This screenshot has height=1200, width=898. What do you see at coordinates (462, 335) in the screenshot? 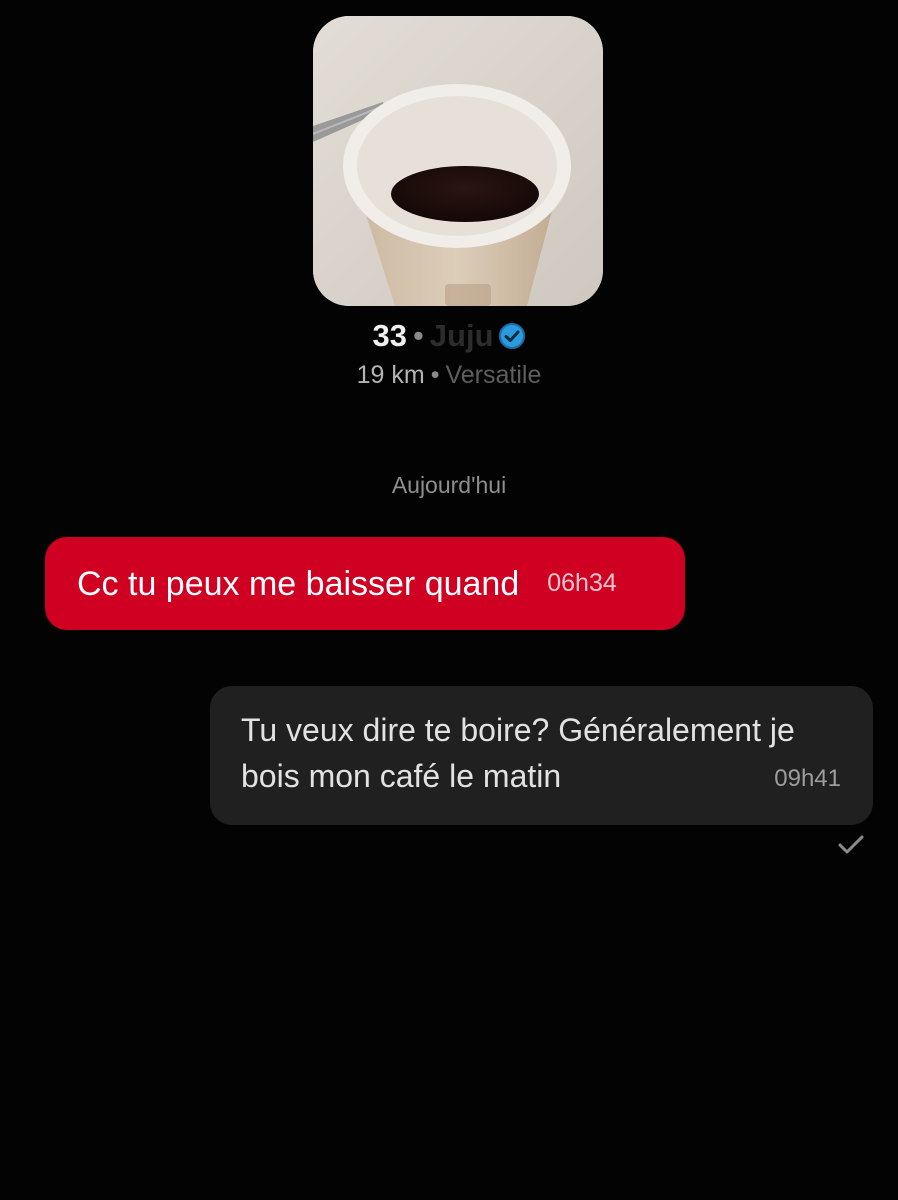
I see `profile-name: Juju` at bounding box center [462, 335].